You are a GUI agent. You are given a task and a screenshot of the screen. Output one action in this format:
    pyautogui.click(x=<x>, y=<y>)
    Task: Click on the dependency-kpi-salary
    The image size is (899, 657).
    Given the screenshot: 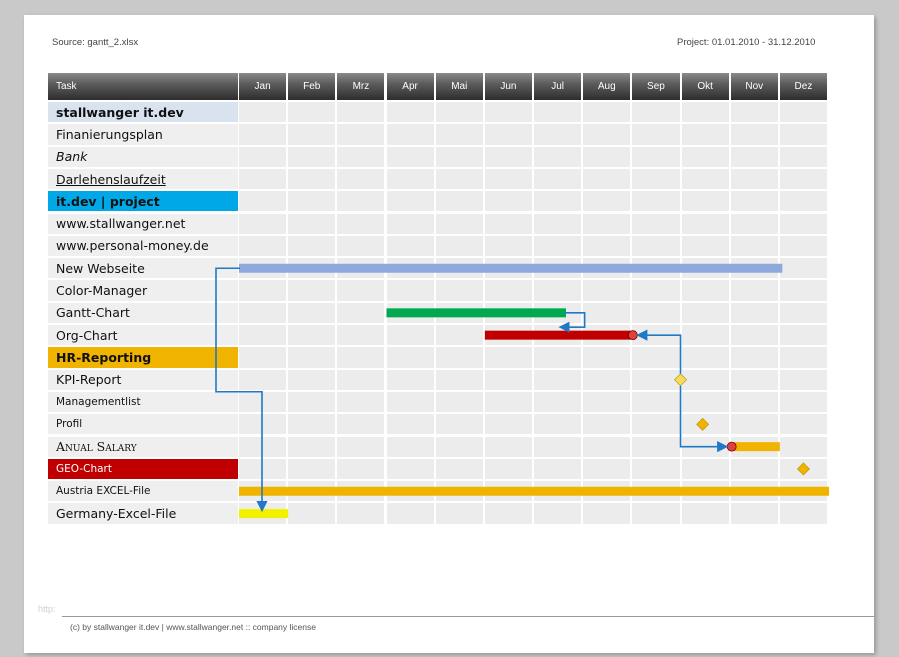 What is the action you would take?
    pyautogui.click(x=704, y=419)
    